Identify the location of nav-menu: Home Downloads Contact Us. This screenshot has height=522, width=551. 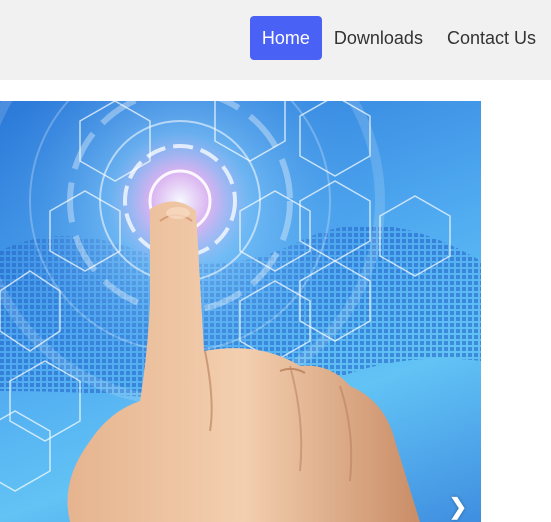
(398, 38).